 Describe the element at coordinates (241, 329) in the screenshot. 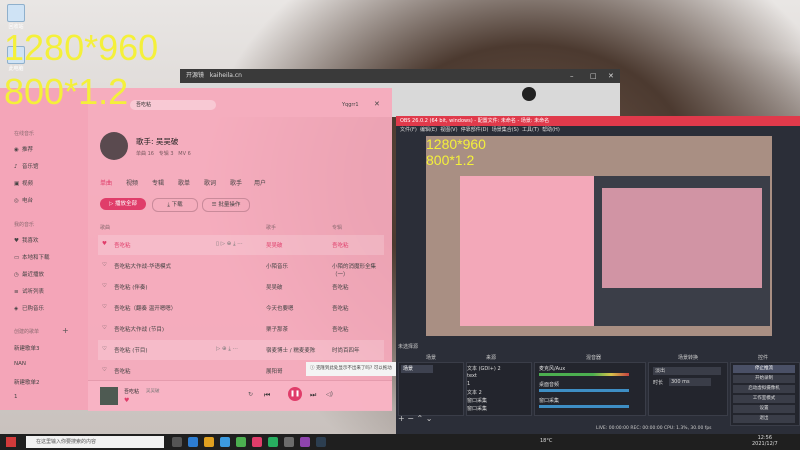

I see `song-row: ♡ 吾吃粘大作战 (节目) 栗子那茶 吾吃粘` at that location.